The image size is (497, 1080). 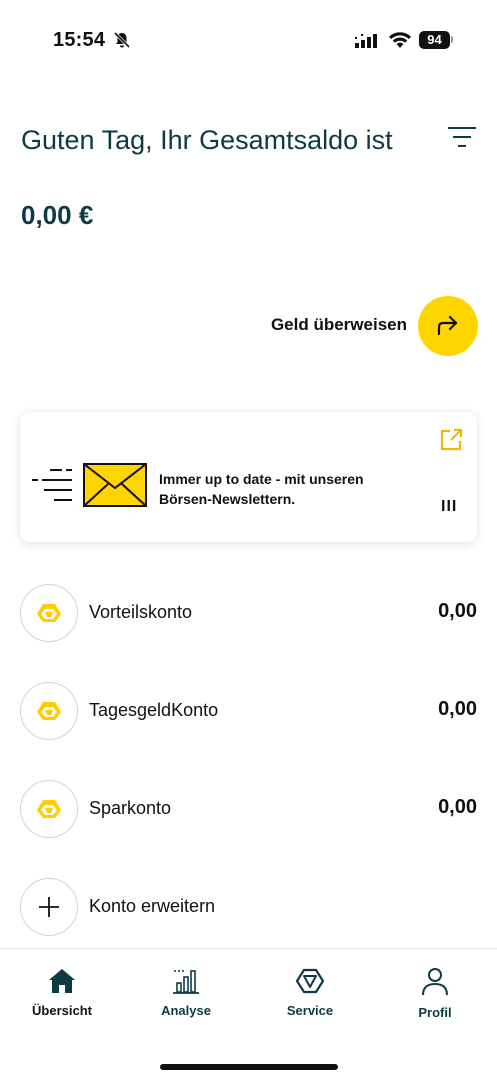 I want to click on service-icon, so click(x=310, y=981).